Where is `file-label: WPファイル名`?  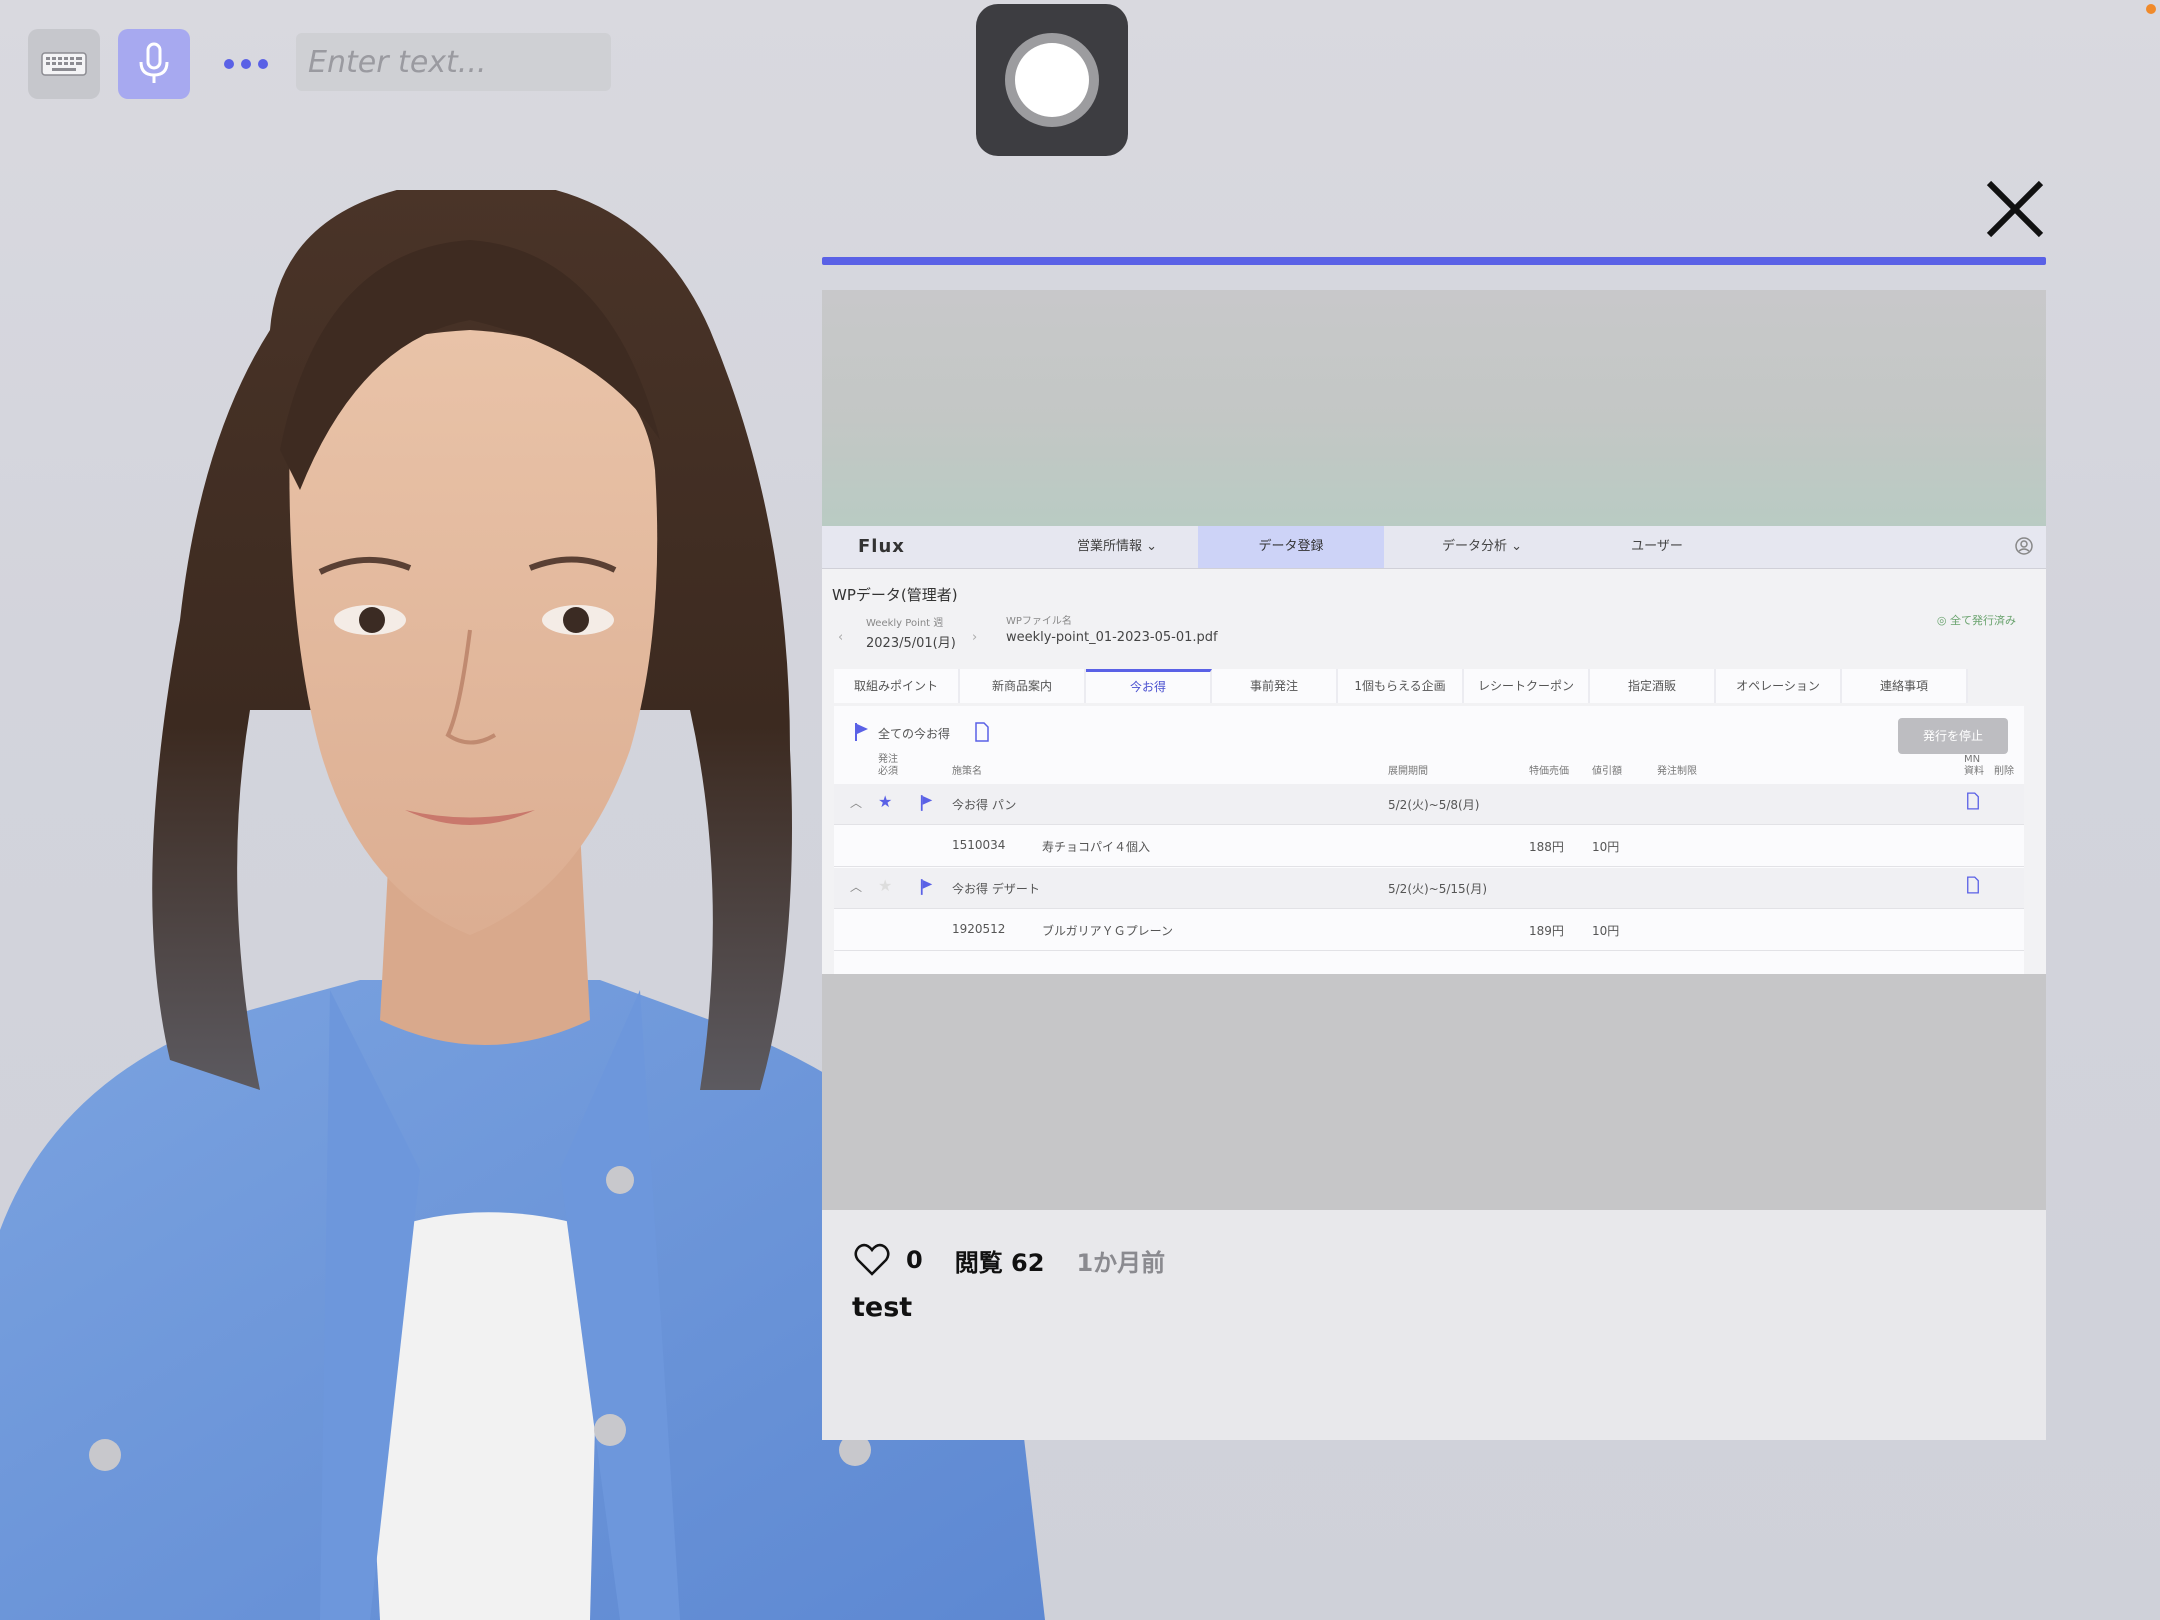
file-label: WPファイル名 is located at coordinates (1039, 621).